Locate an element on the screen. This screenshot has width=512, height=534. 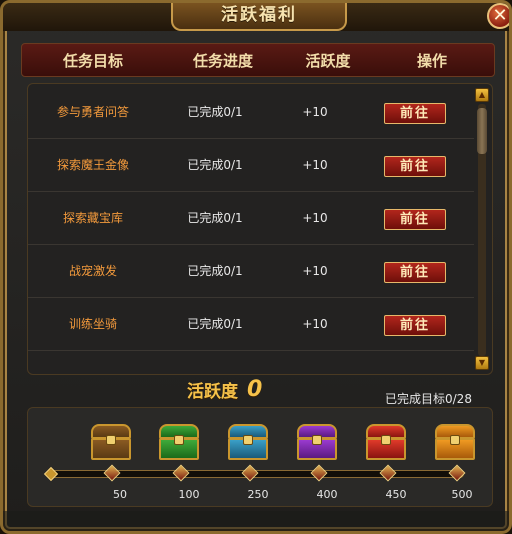
task-name: 探索藏宝库 is located at coordinates (92, 218).